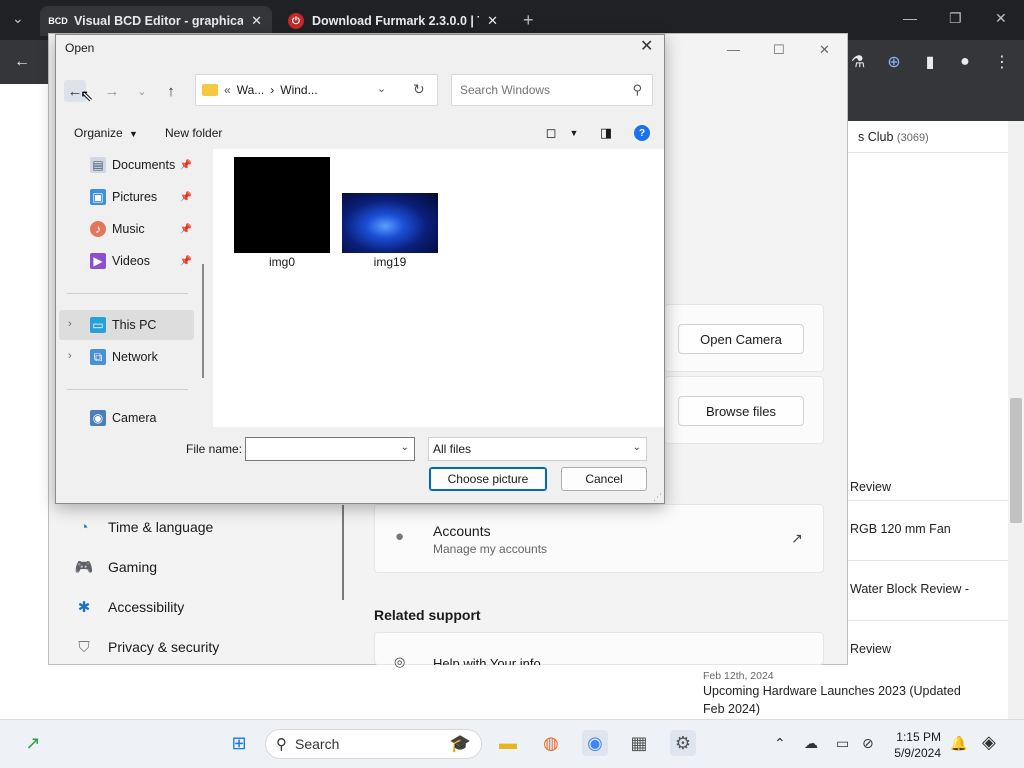 The width and height of the screenshot is (1024, 768). Describe the element at coordinates (900, 529) in the screenshot. I see `article-link: RGB 120 mm Fan` at that location.